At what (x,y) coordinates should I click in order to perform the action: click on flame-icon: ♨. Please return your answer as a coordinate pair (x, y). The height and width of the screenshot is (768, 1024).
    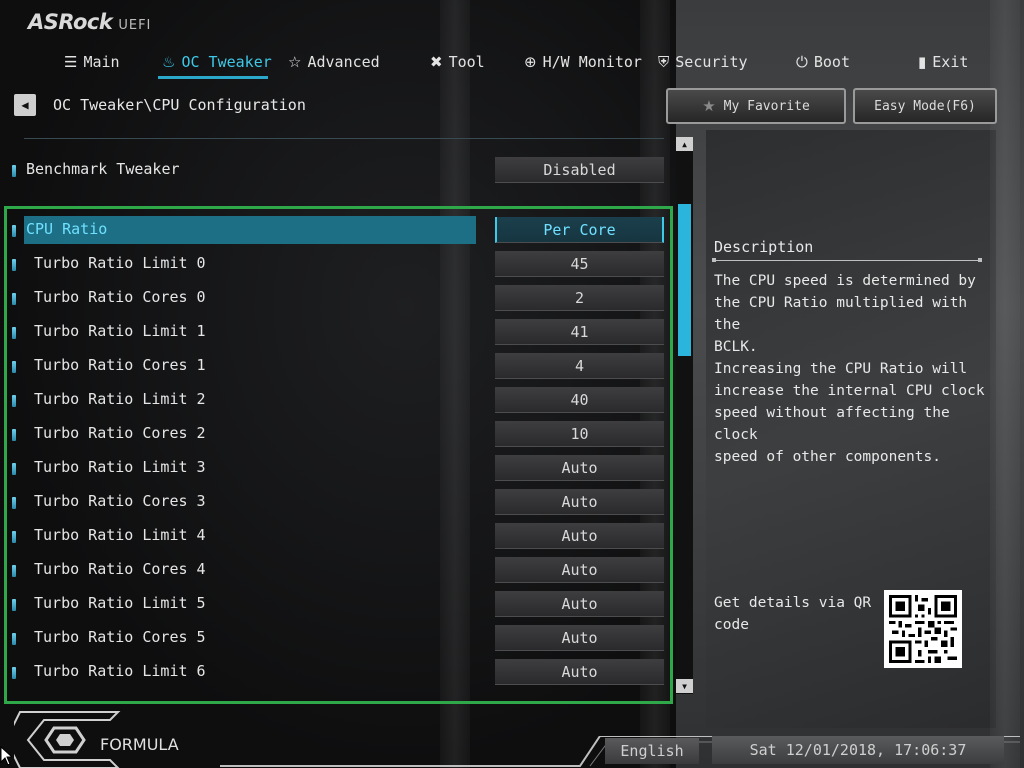
    Looking at the image, I should click on (169, 62).